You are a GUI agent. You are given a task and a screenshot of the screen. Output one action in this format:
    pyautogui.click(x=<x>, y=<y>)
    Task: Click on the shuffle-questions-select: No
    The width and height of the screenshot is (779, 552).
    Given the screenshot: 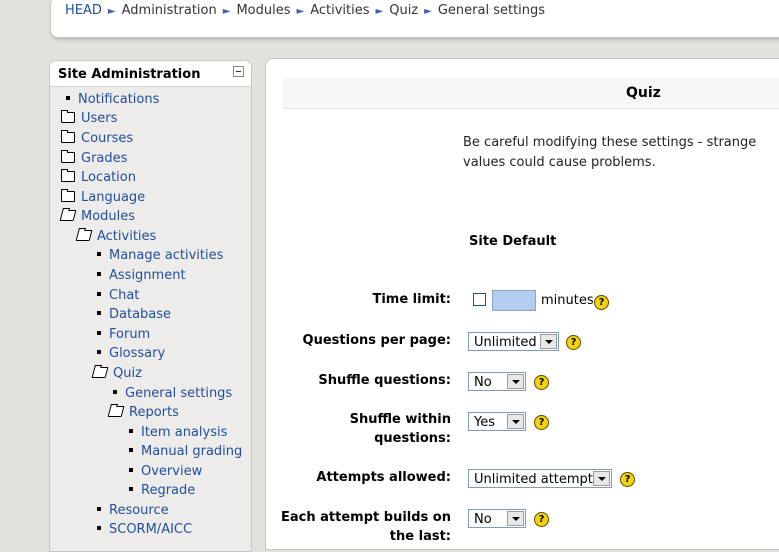 What is the action you would take?
    pyautogui.click(x=497, y=381)
    